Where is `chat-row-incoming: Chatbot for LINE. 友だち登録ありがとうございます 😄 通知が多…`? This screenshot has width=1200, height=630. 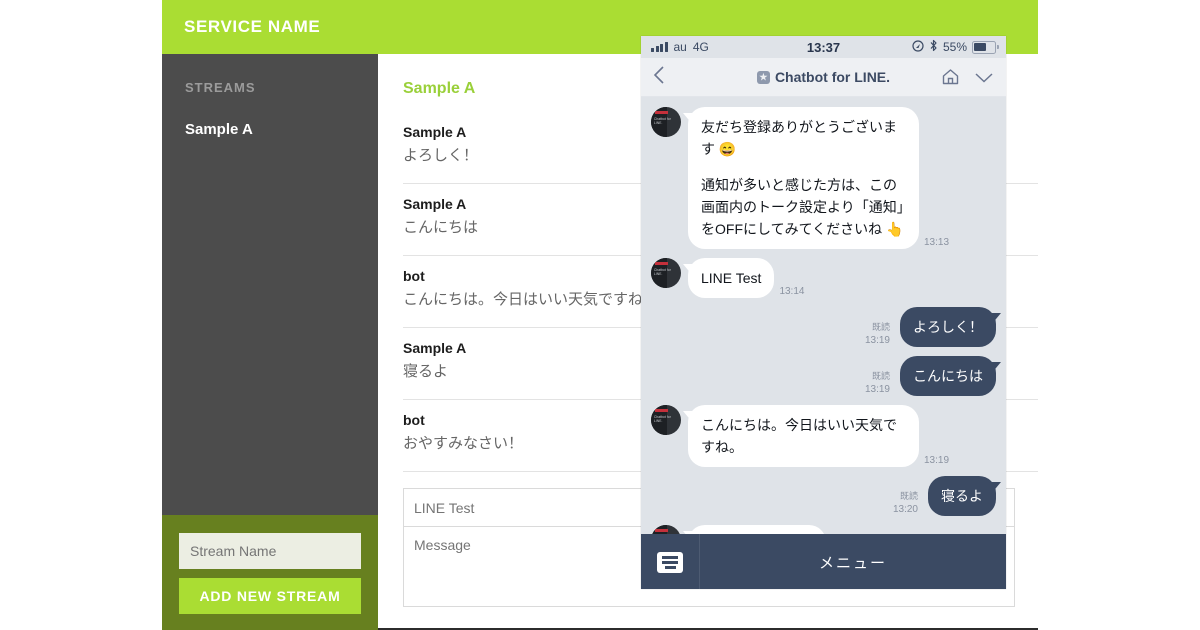 chat-row-incoming: Chatbot for LINE. 友だち登録ありがとうございます 😄 通知が多… is located at coordinates (823, 178).